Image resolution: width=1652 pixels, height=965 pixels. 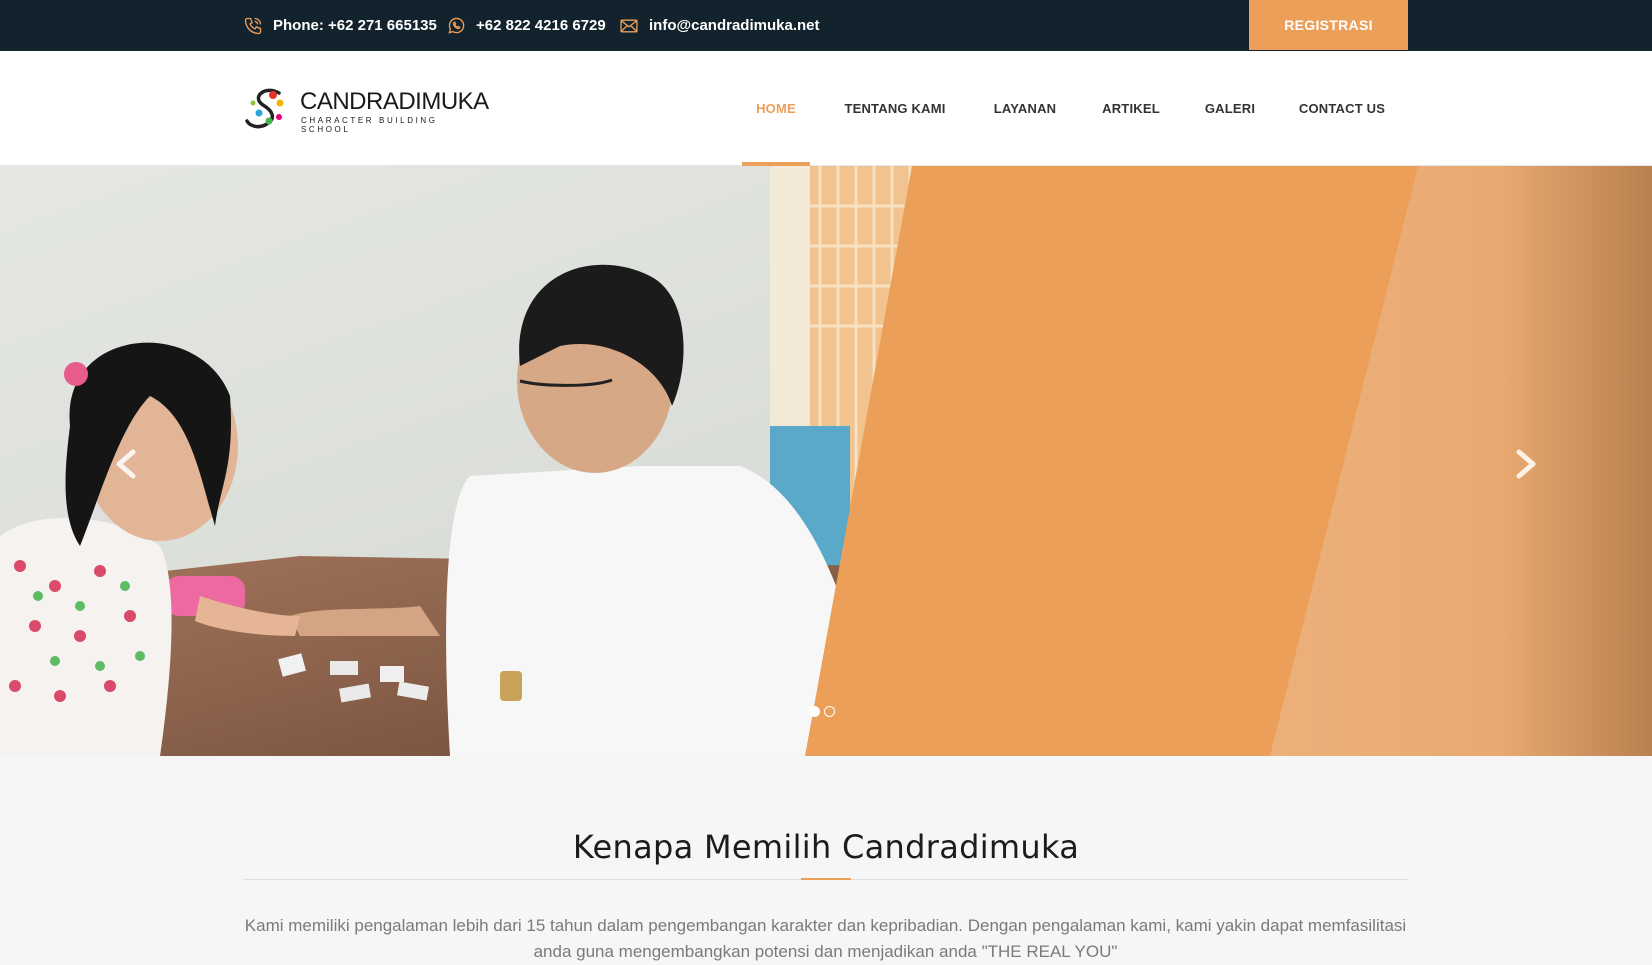 I want to click on phone-contact: Phone: +62 271 665135, so click(x=340, y=25).